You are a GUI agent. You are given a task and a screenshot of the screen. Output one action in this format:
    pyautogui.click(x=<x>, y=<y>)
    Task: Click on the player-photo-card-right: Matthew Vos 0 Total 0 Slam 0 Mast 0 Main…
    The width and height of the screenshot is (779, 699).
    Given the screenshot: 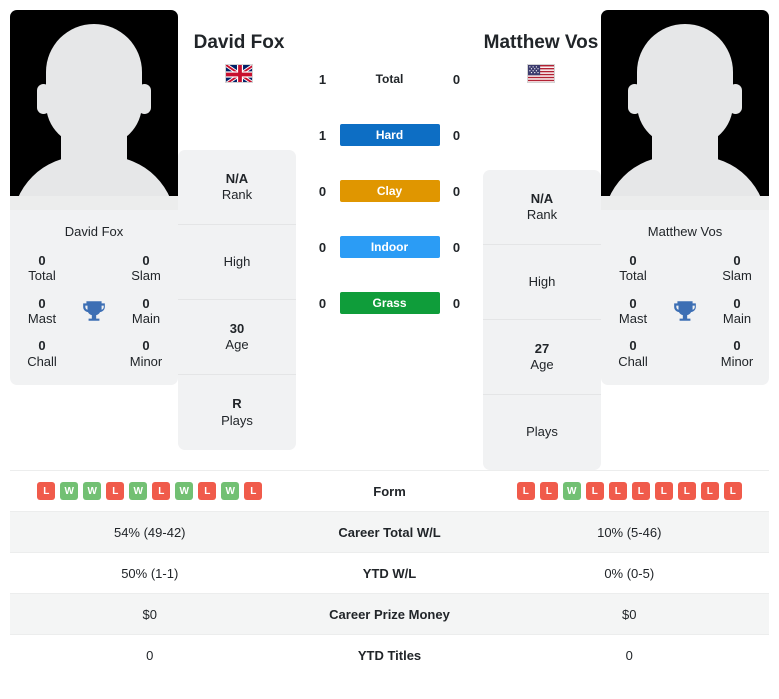 What is the action you would take?
    pyautogui.click(x=685, y=197)
    